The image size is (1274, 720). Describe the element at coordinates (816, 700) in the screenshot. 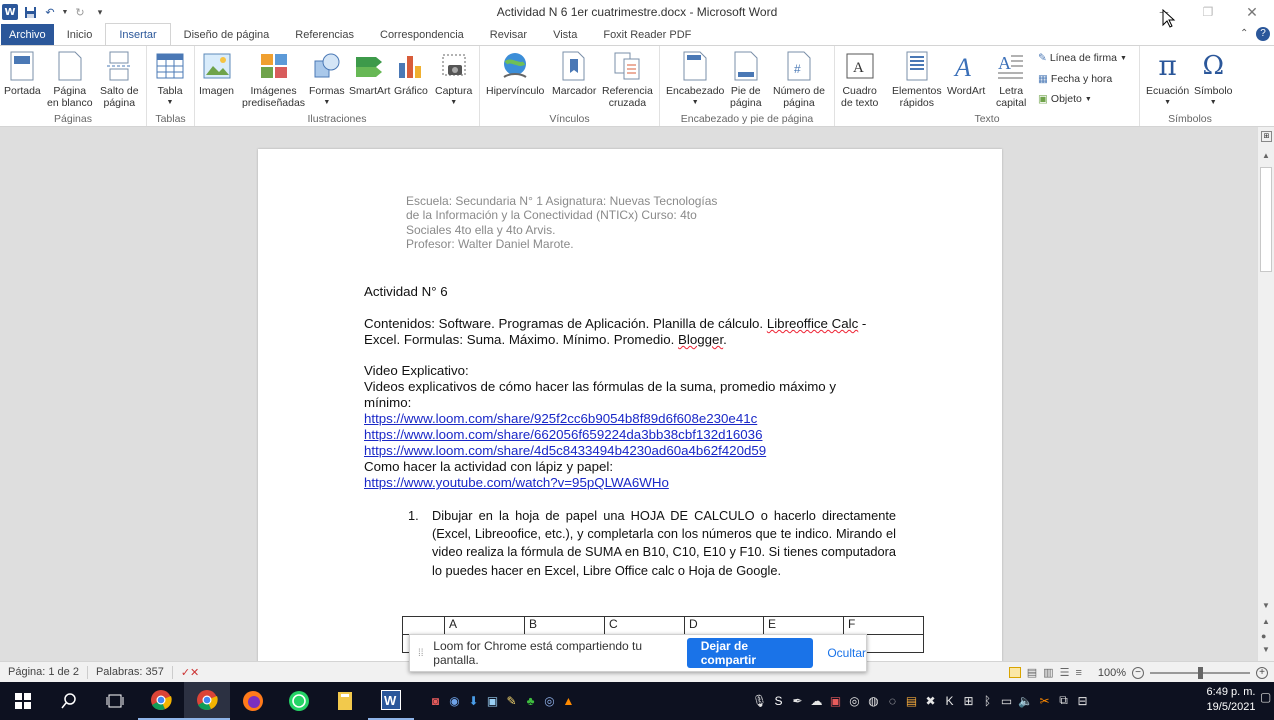

I see `cloud-icon: ☁` at that location.